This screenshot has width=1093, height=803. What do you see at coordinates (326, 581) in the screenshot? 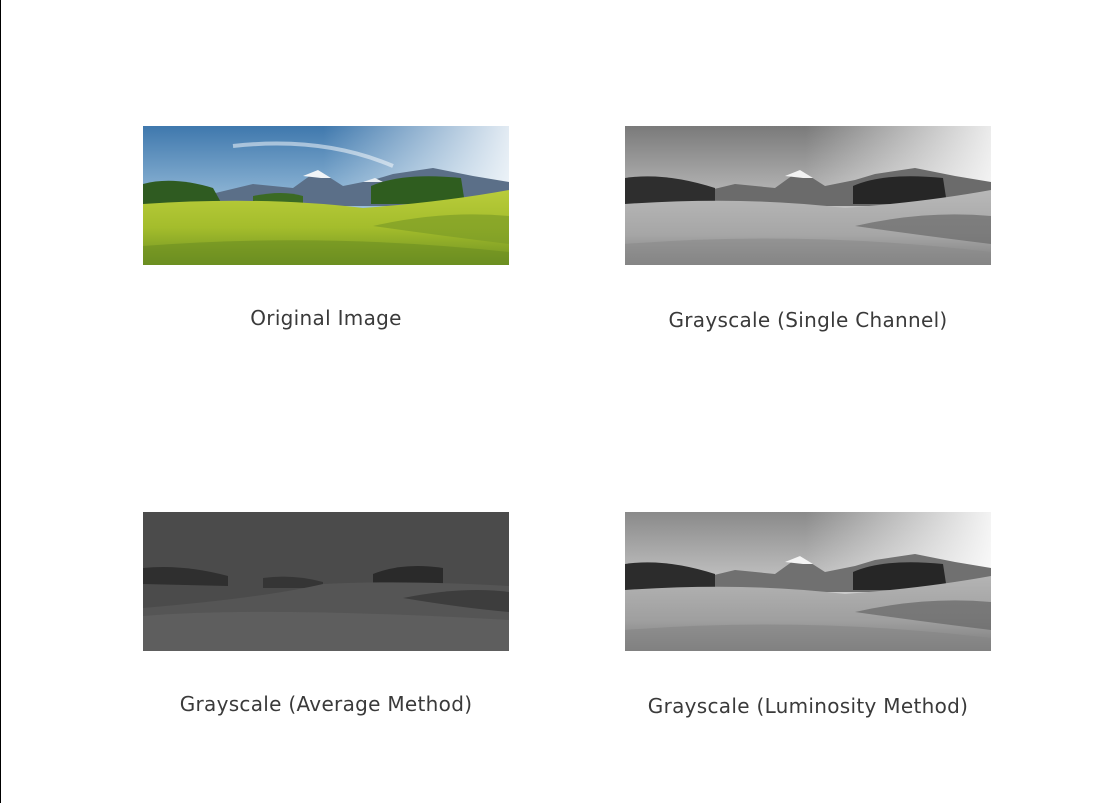
I see `grayscale-average-method-image` at bounding box center [326, 581].